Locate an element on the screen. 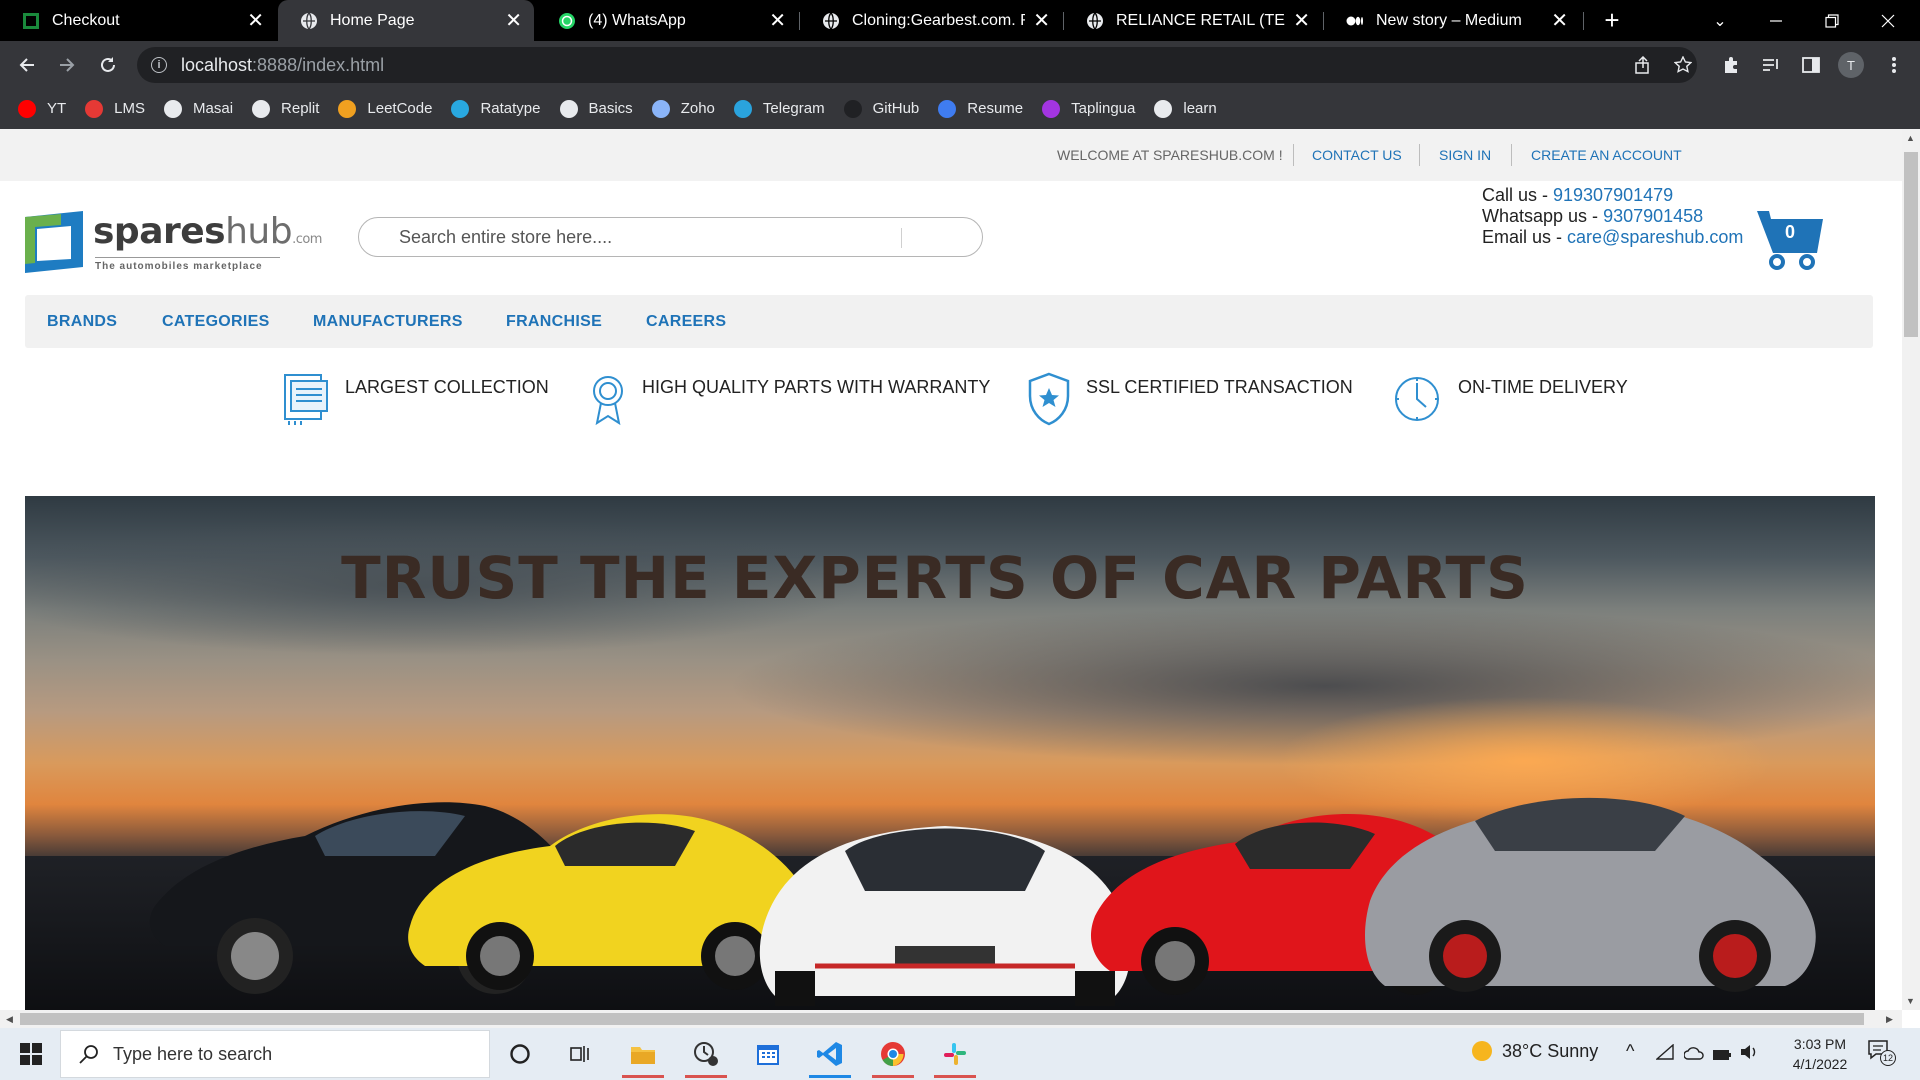 Image resolution: width=1920 pixels, height=1080 pixels. call-us-number: 919307901479 is located at coordinates (1613, 195).